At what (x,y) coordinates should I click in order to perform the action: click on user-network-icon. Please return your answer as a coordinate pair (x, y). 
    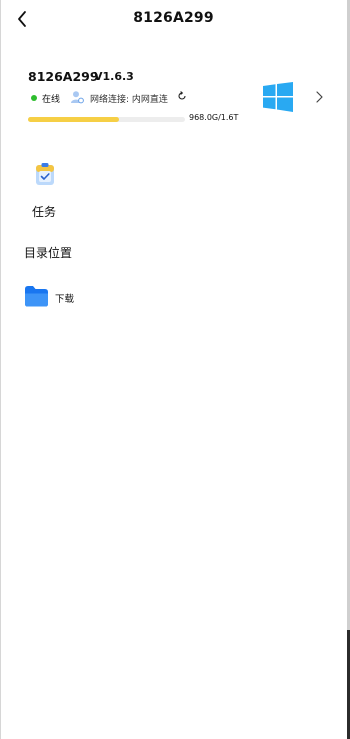
    Looking at the image, I should click on (77, 97).